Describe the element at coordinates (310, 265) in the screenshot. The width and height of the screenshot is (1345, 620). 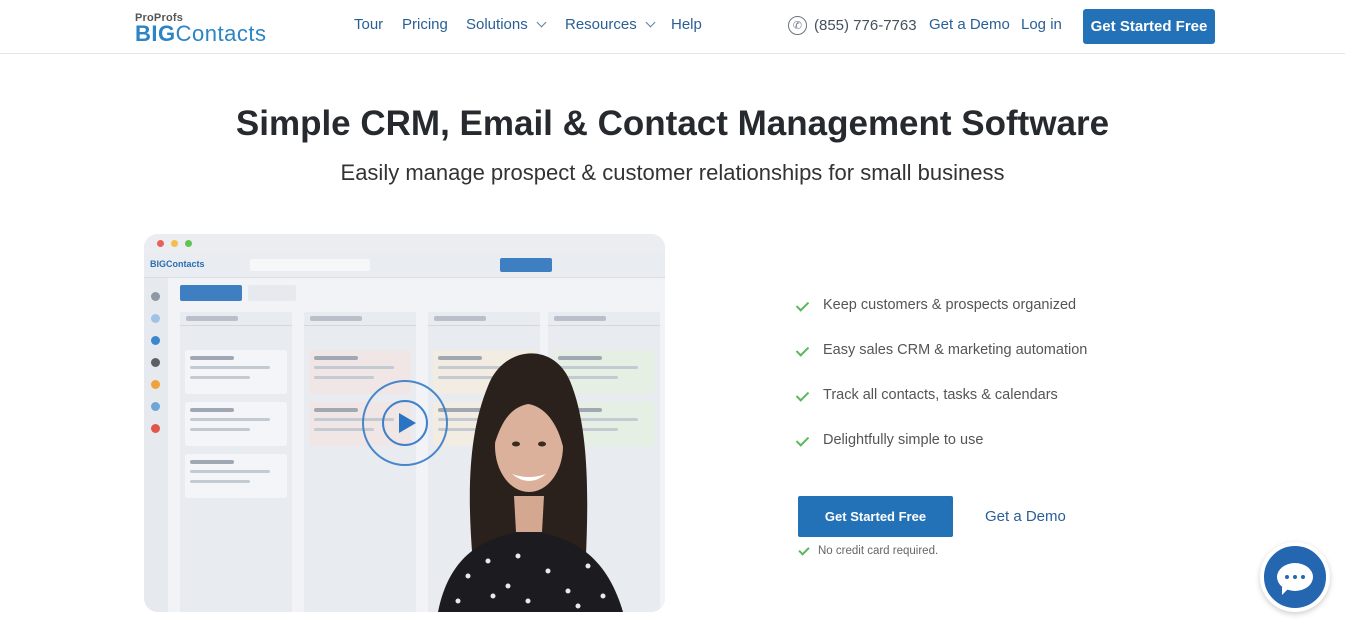
I see `video-app-search` at that location.